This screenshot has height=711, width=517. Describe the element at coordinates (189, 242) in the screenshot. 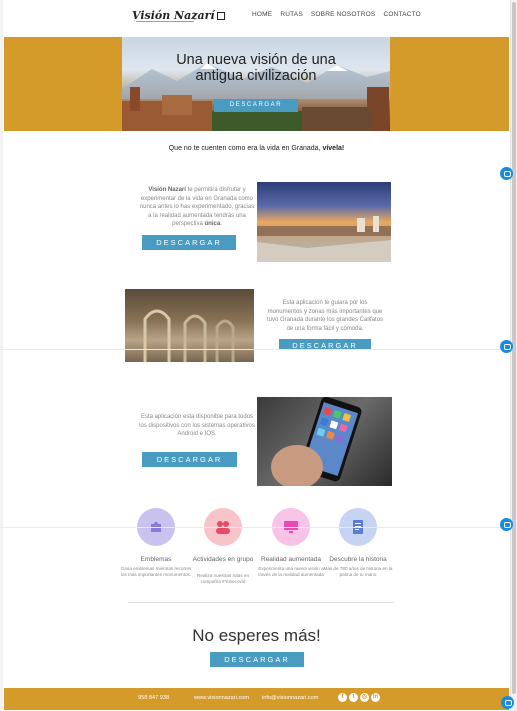

I see `feature-1-download-button: DESCARGAR` at that location.